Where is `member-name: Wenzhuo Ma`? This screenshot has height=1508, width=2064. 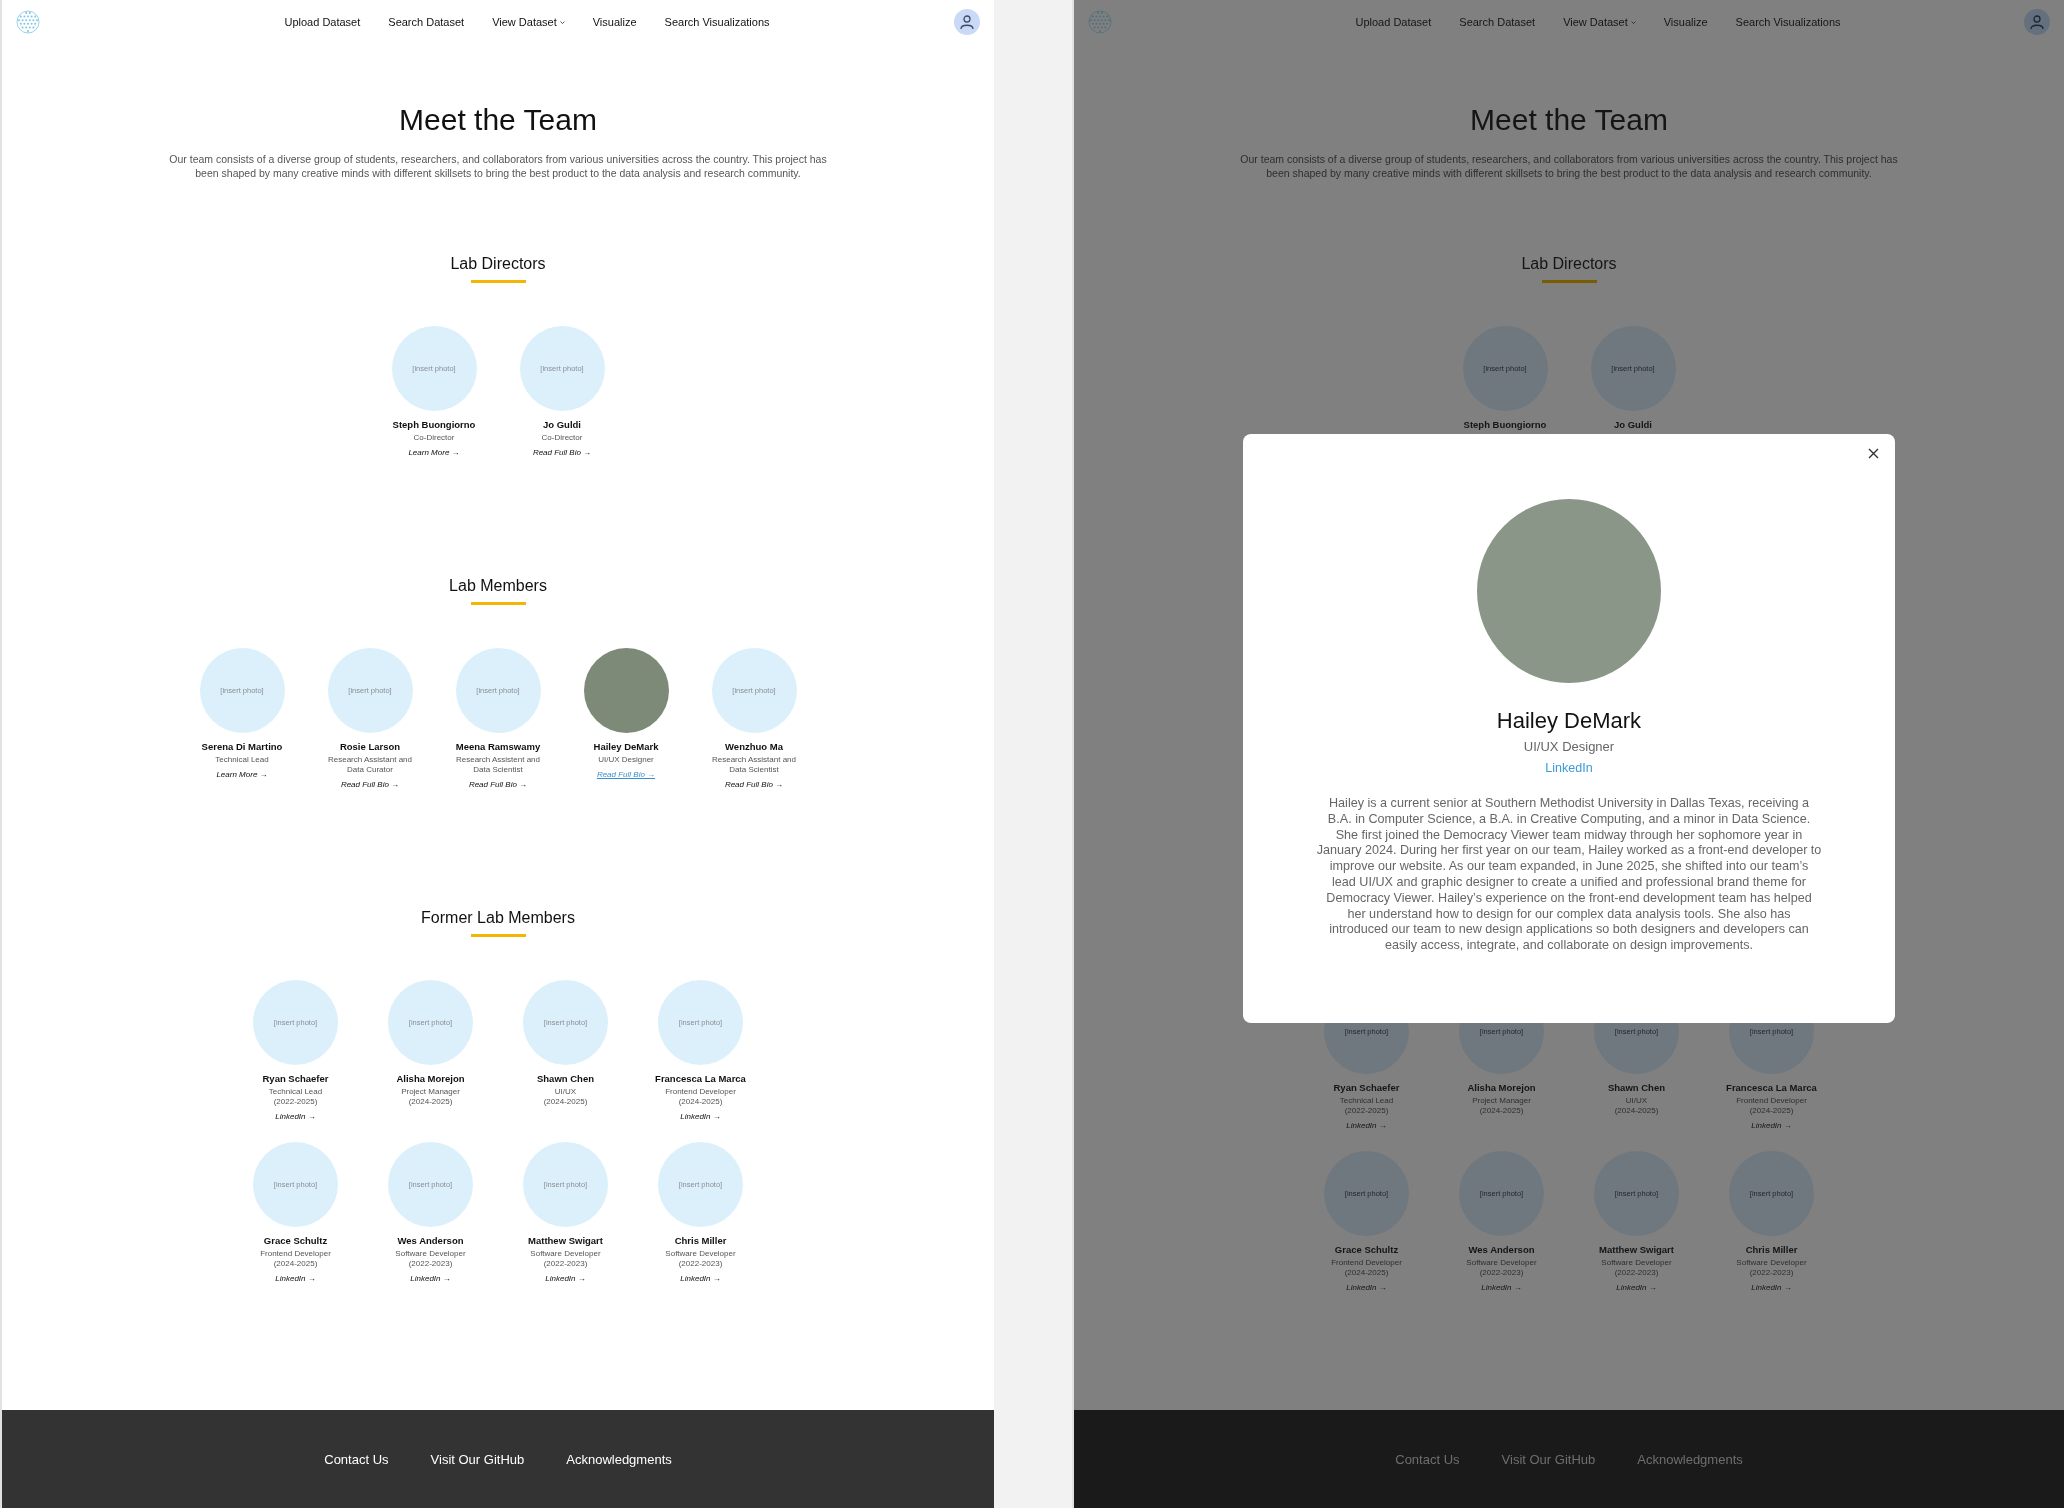
member-name: Wenzhuo Ma is located at coordinates (754, 746).